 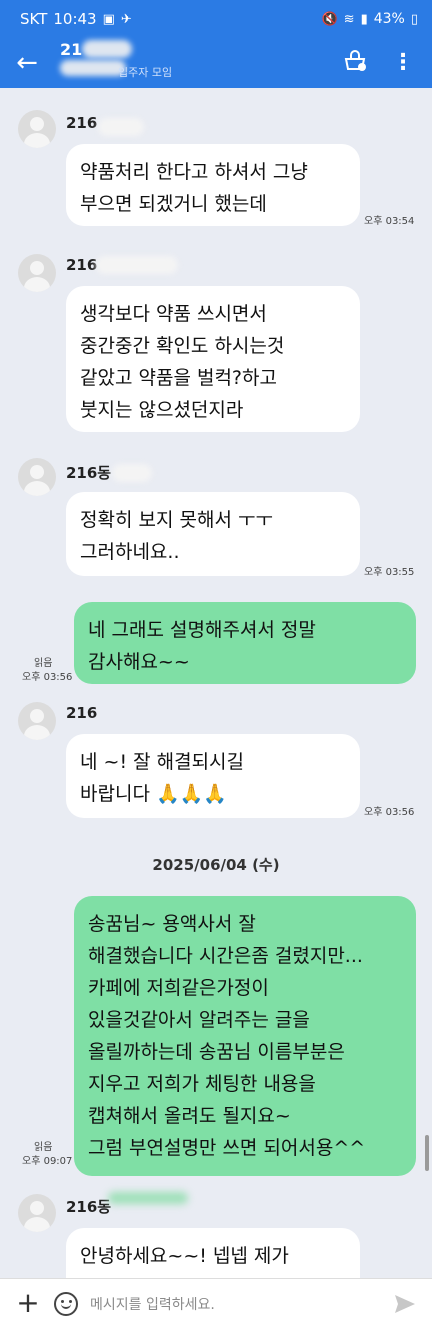 What do you see at coordinates (126, 19) in the screenshot?
I see `notification-icon: ✈` at bounding box center [126, 19].